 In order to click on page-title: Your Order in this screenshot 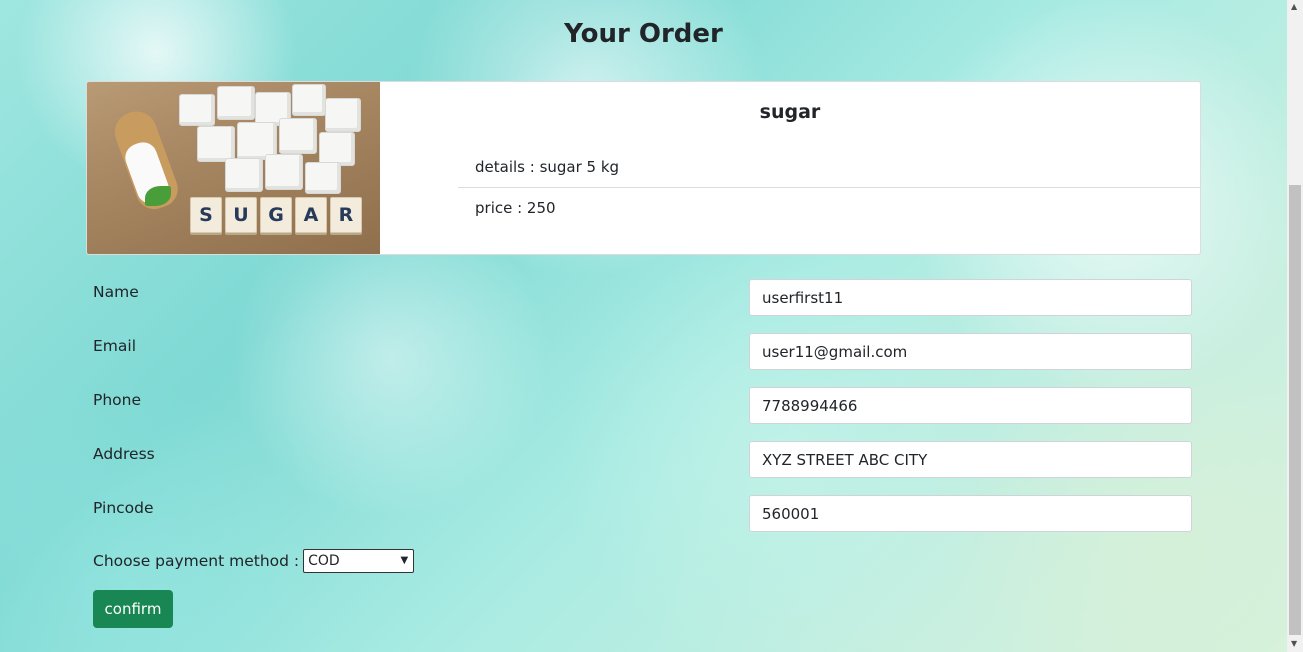, I will do `click(643, 34)`.